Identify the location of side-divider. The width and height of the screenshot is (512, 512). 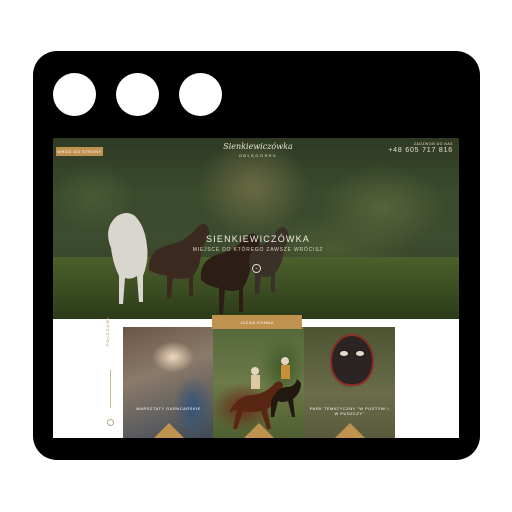
(110, 389).